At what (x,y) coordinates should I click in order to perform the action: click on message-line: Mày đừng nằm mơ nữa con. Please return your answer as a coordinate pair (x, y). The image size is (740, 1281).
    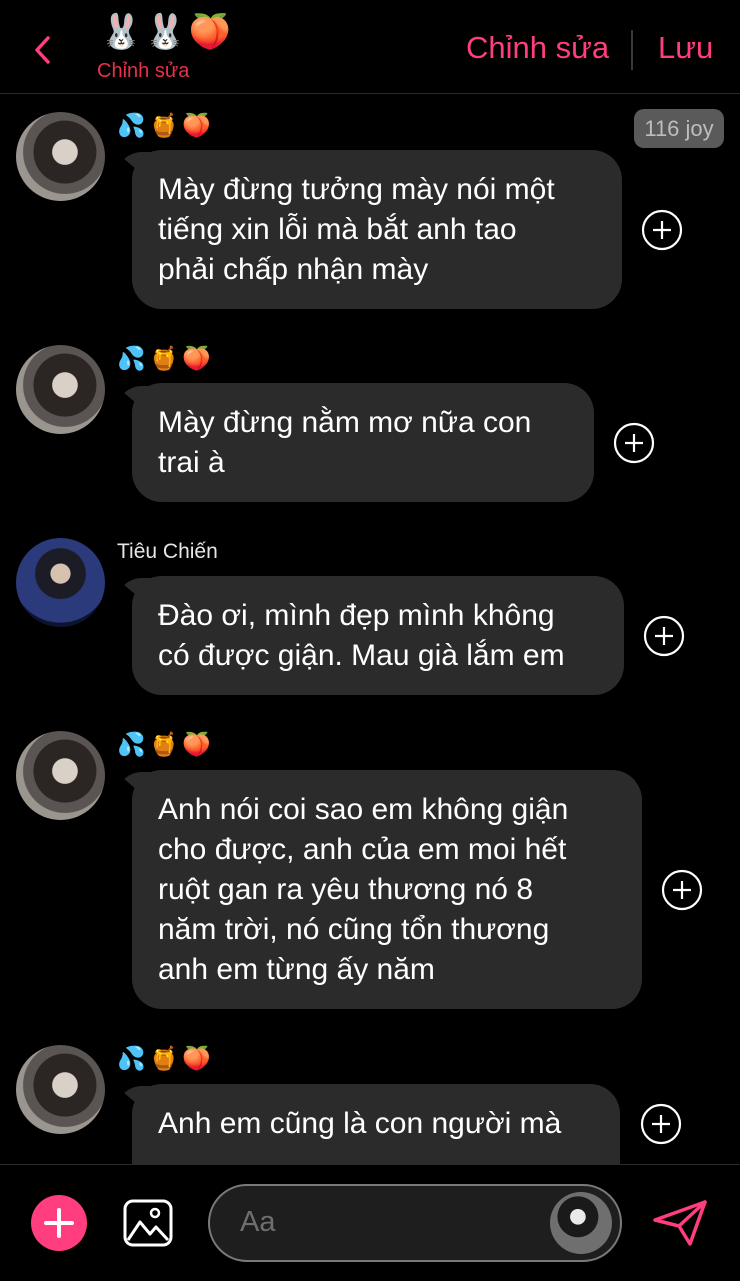
    Looking at the image, I should click on (345, 422).